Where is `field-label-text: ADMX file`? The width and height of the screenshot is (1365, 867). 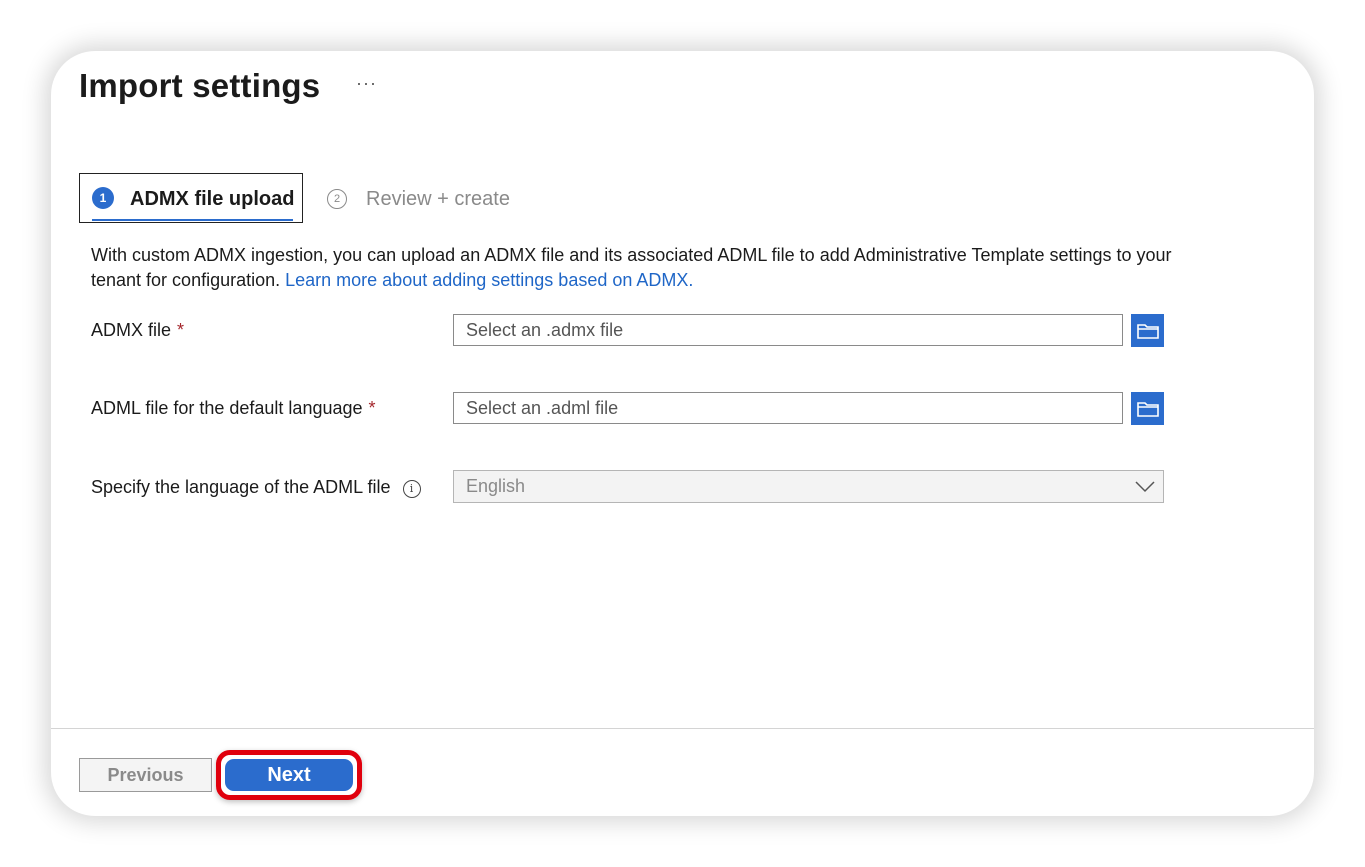 field-label-text: ADMX file is located at coordinates (131, 330).